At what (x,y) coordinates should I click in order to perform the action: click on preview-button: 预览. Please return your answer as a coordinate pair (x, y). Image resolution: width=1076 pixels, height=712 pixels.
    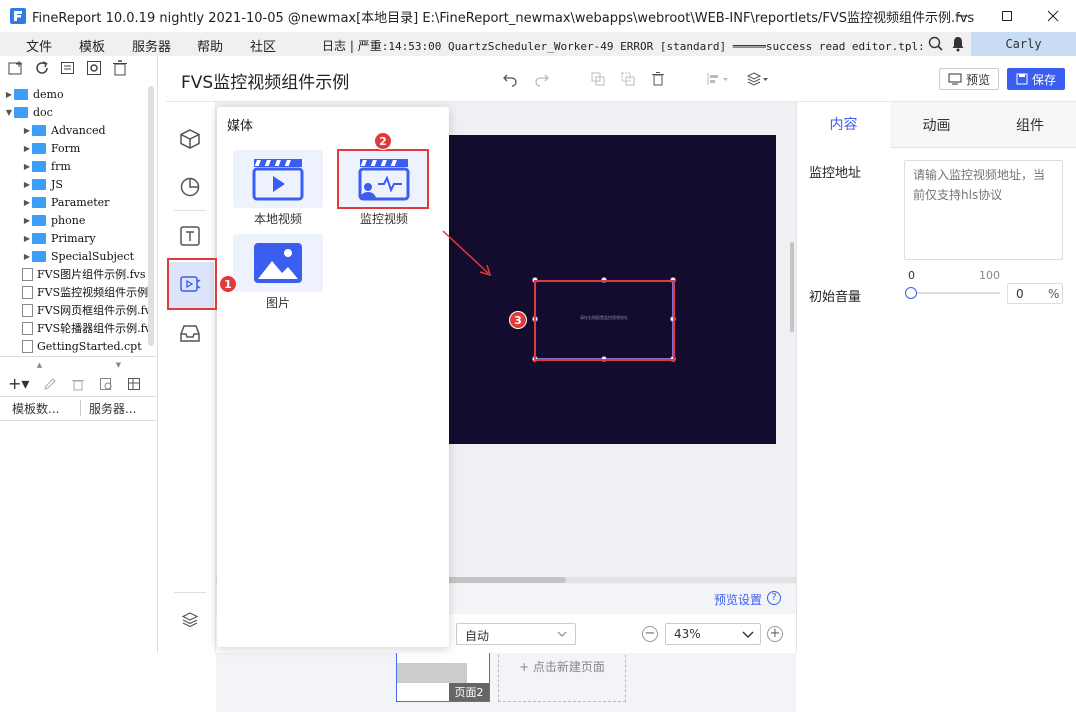
    Looking at the image, I should click on (969, 79).